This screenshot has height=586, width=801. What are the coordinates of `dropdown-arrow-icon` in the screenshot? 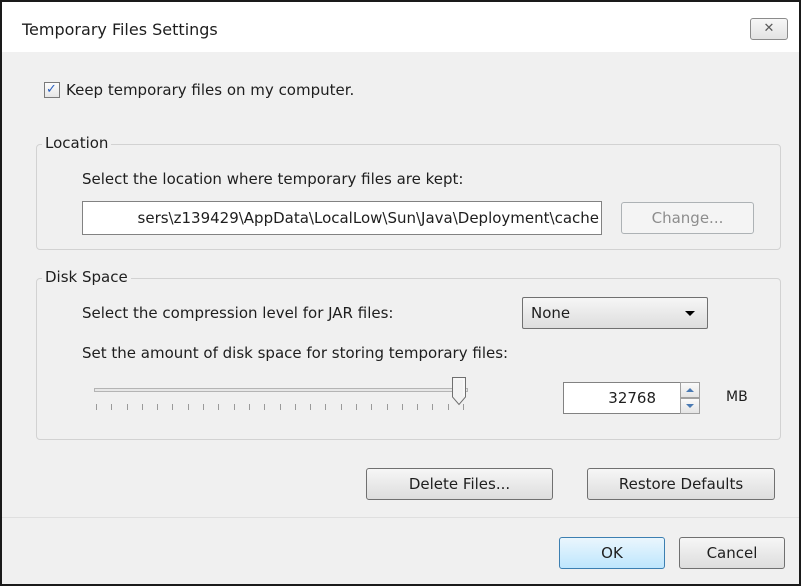 It's located at (690, 313).